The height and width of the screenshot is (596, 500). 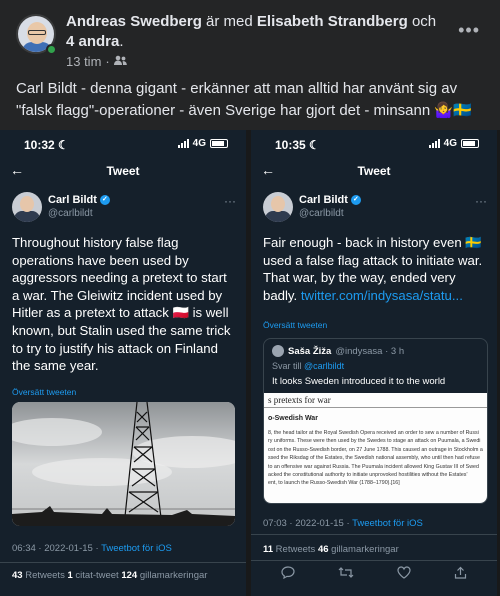 I want to click on clock: 10:35 ☾, so click(x=297, y=145).